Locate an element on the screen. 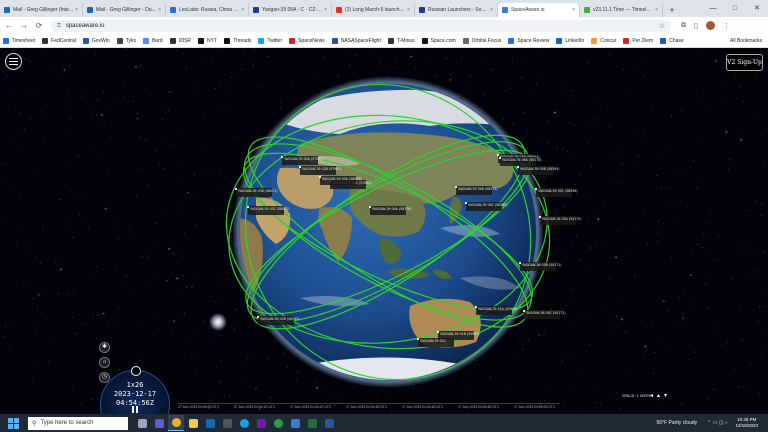  bookmark-item: Space.com is located at coordinates (438, 40).